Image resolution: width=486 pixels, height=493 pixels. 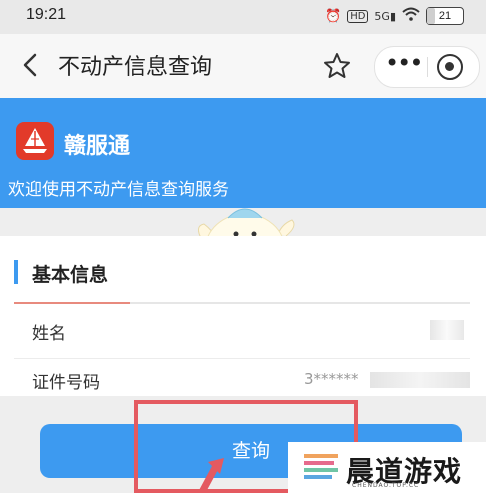 What do you see at coordinates (411, 16) in the screenshot?
I see `wifi-icon` at bounding box center [411, 16].